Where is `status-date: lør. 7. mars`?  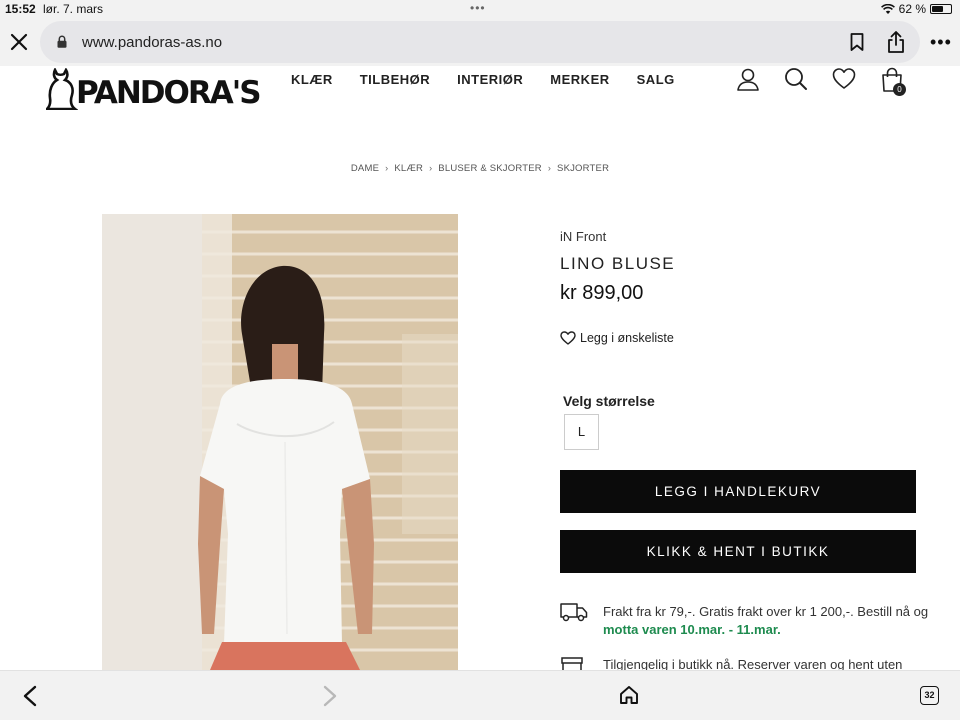
status-date: lør. 7. mars is located at coordinates (73, 9).